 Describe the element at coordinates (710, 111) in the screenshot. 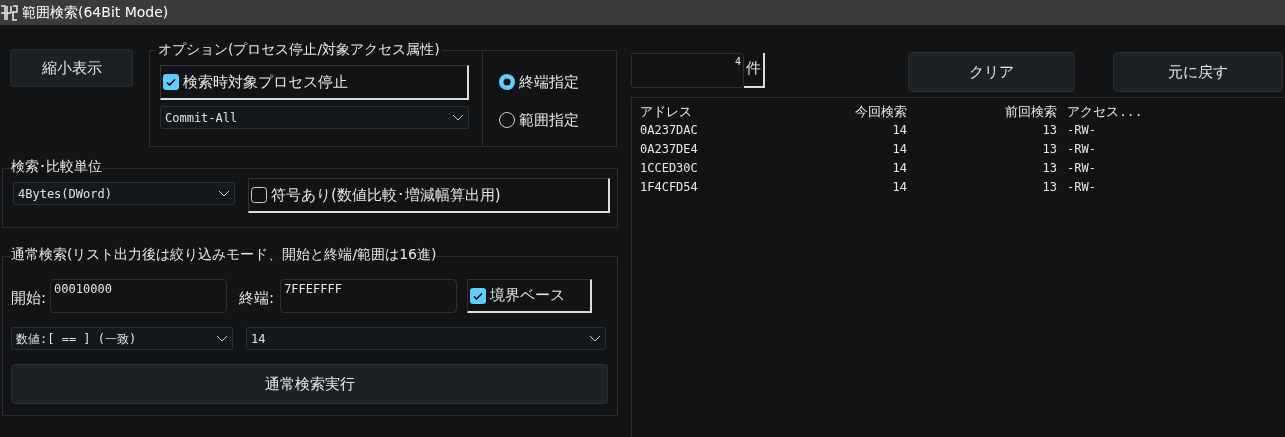

I see `column-header: アドレス` at that location.